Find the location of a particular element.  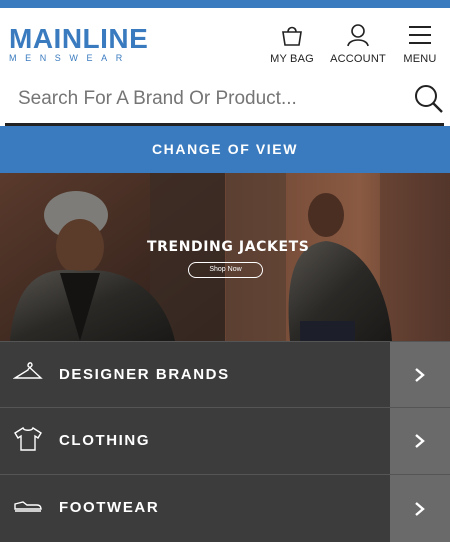

account-label: ACCOUNT is located at coordinates (358, 59).